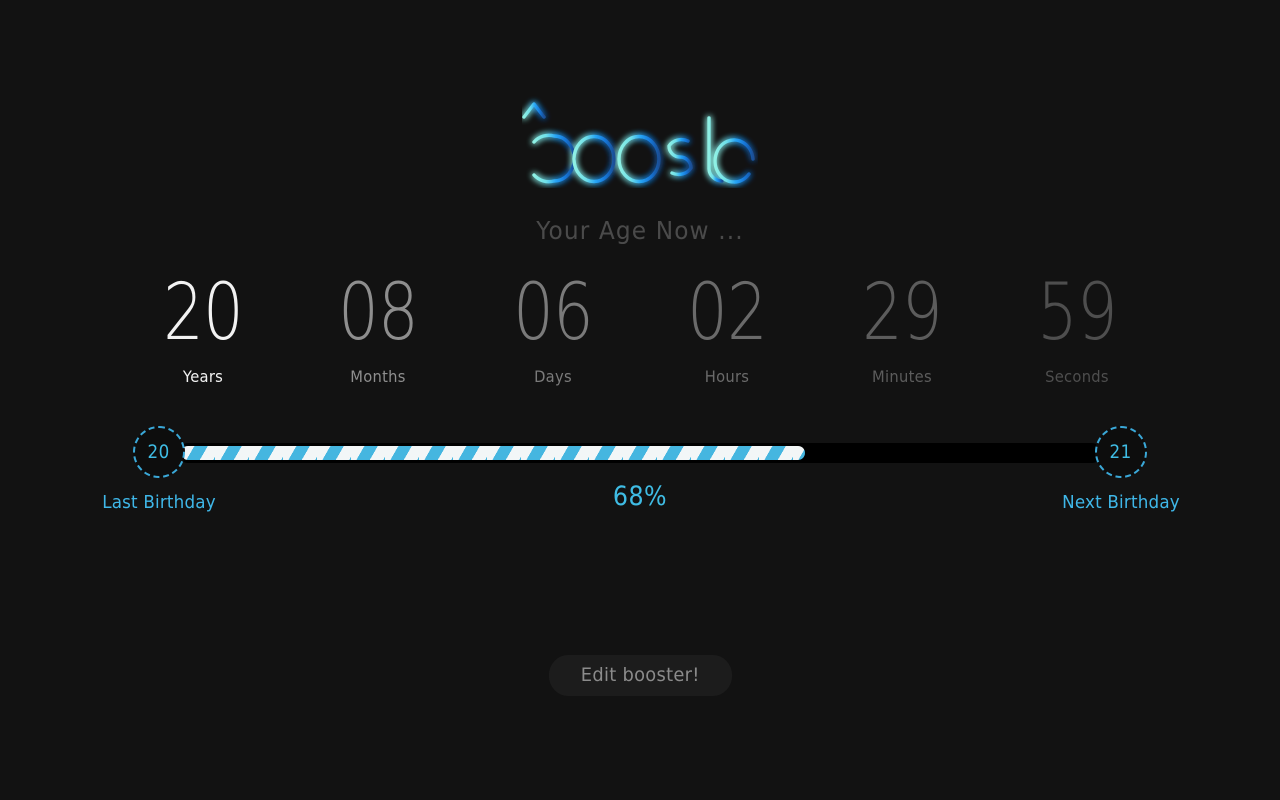 The height and width of the screenshot is (800, 1280). I want to click on counter-years: 20 Years, so click(203, 329).